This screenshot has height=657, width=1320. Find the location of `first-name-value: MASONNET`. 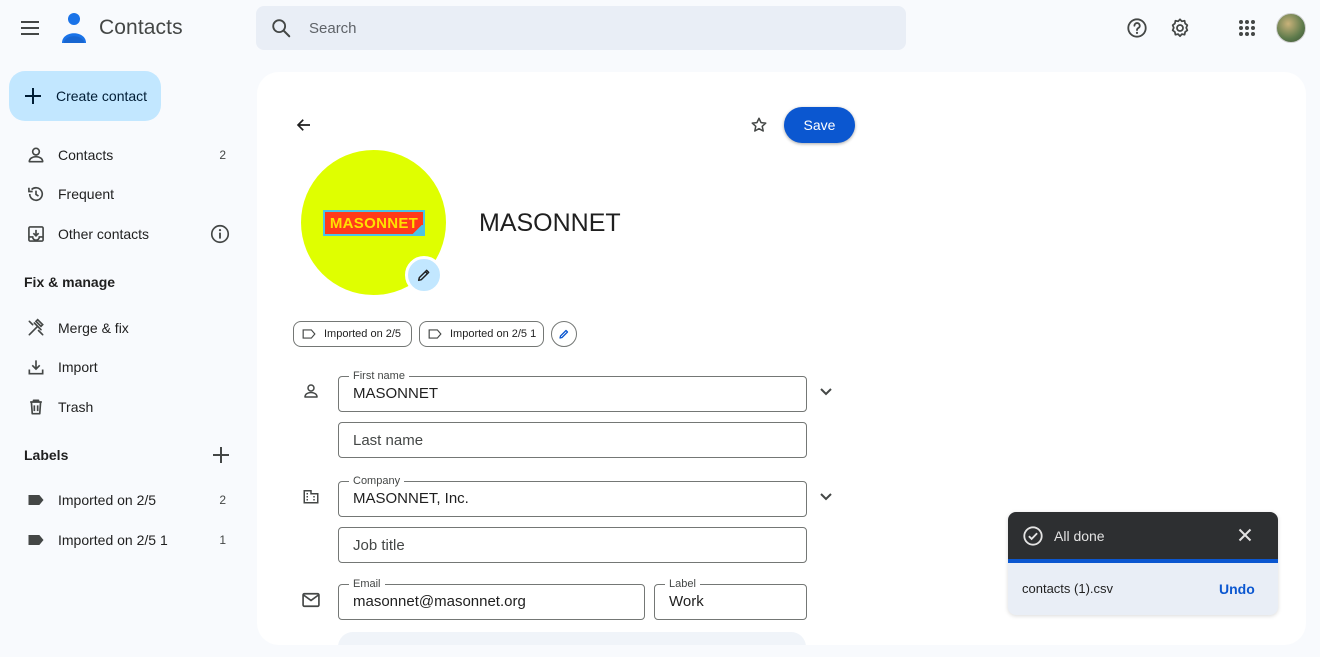

first-name-value: MASONNET is located at coordinates (396, 393).